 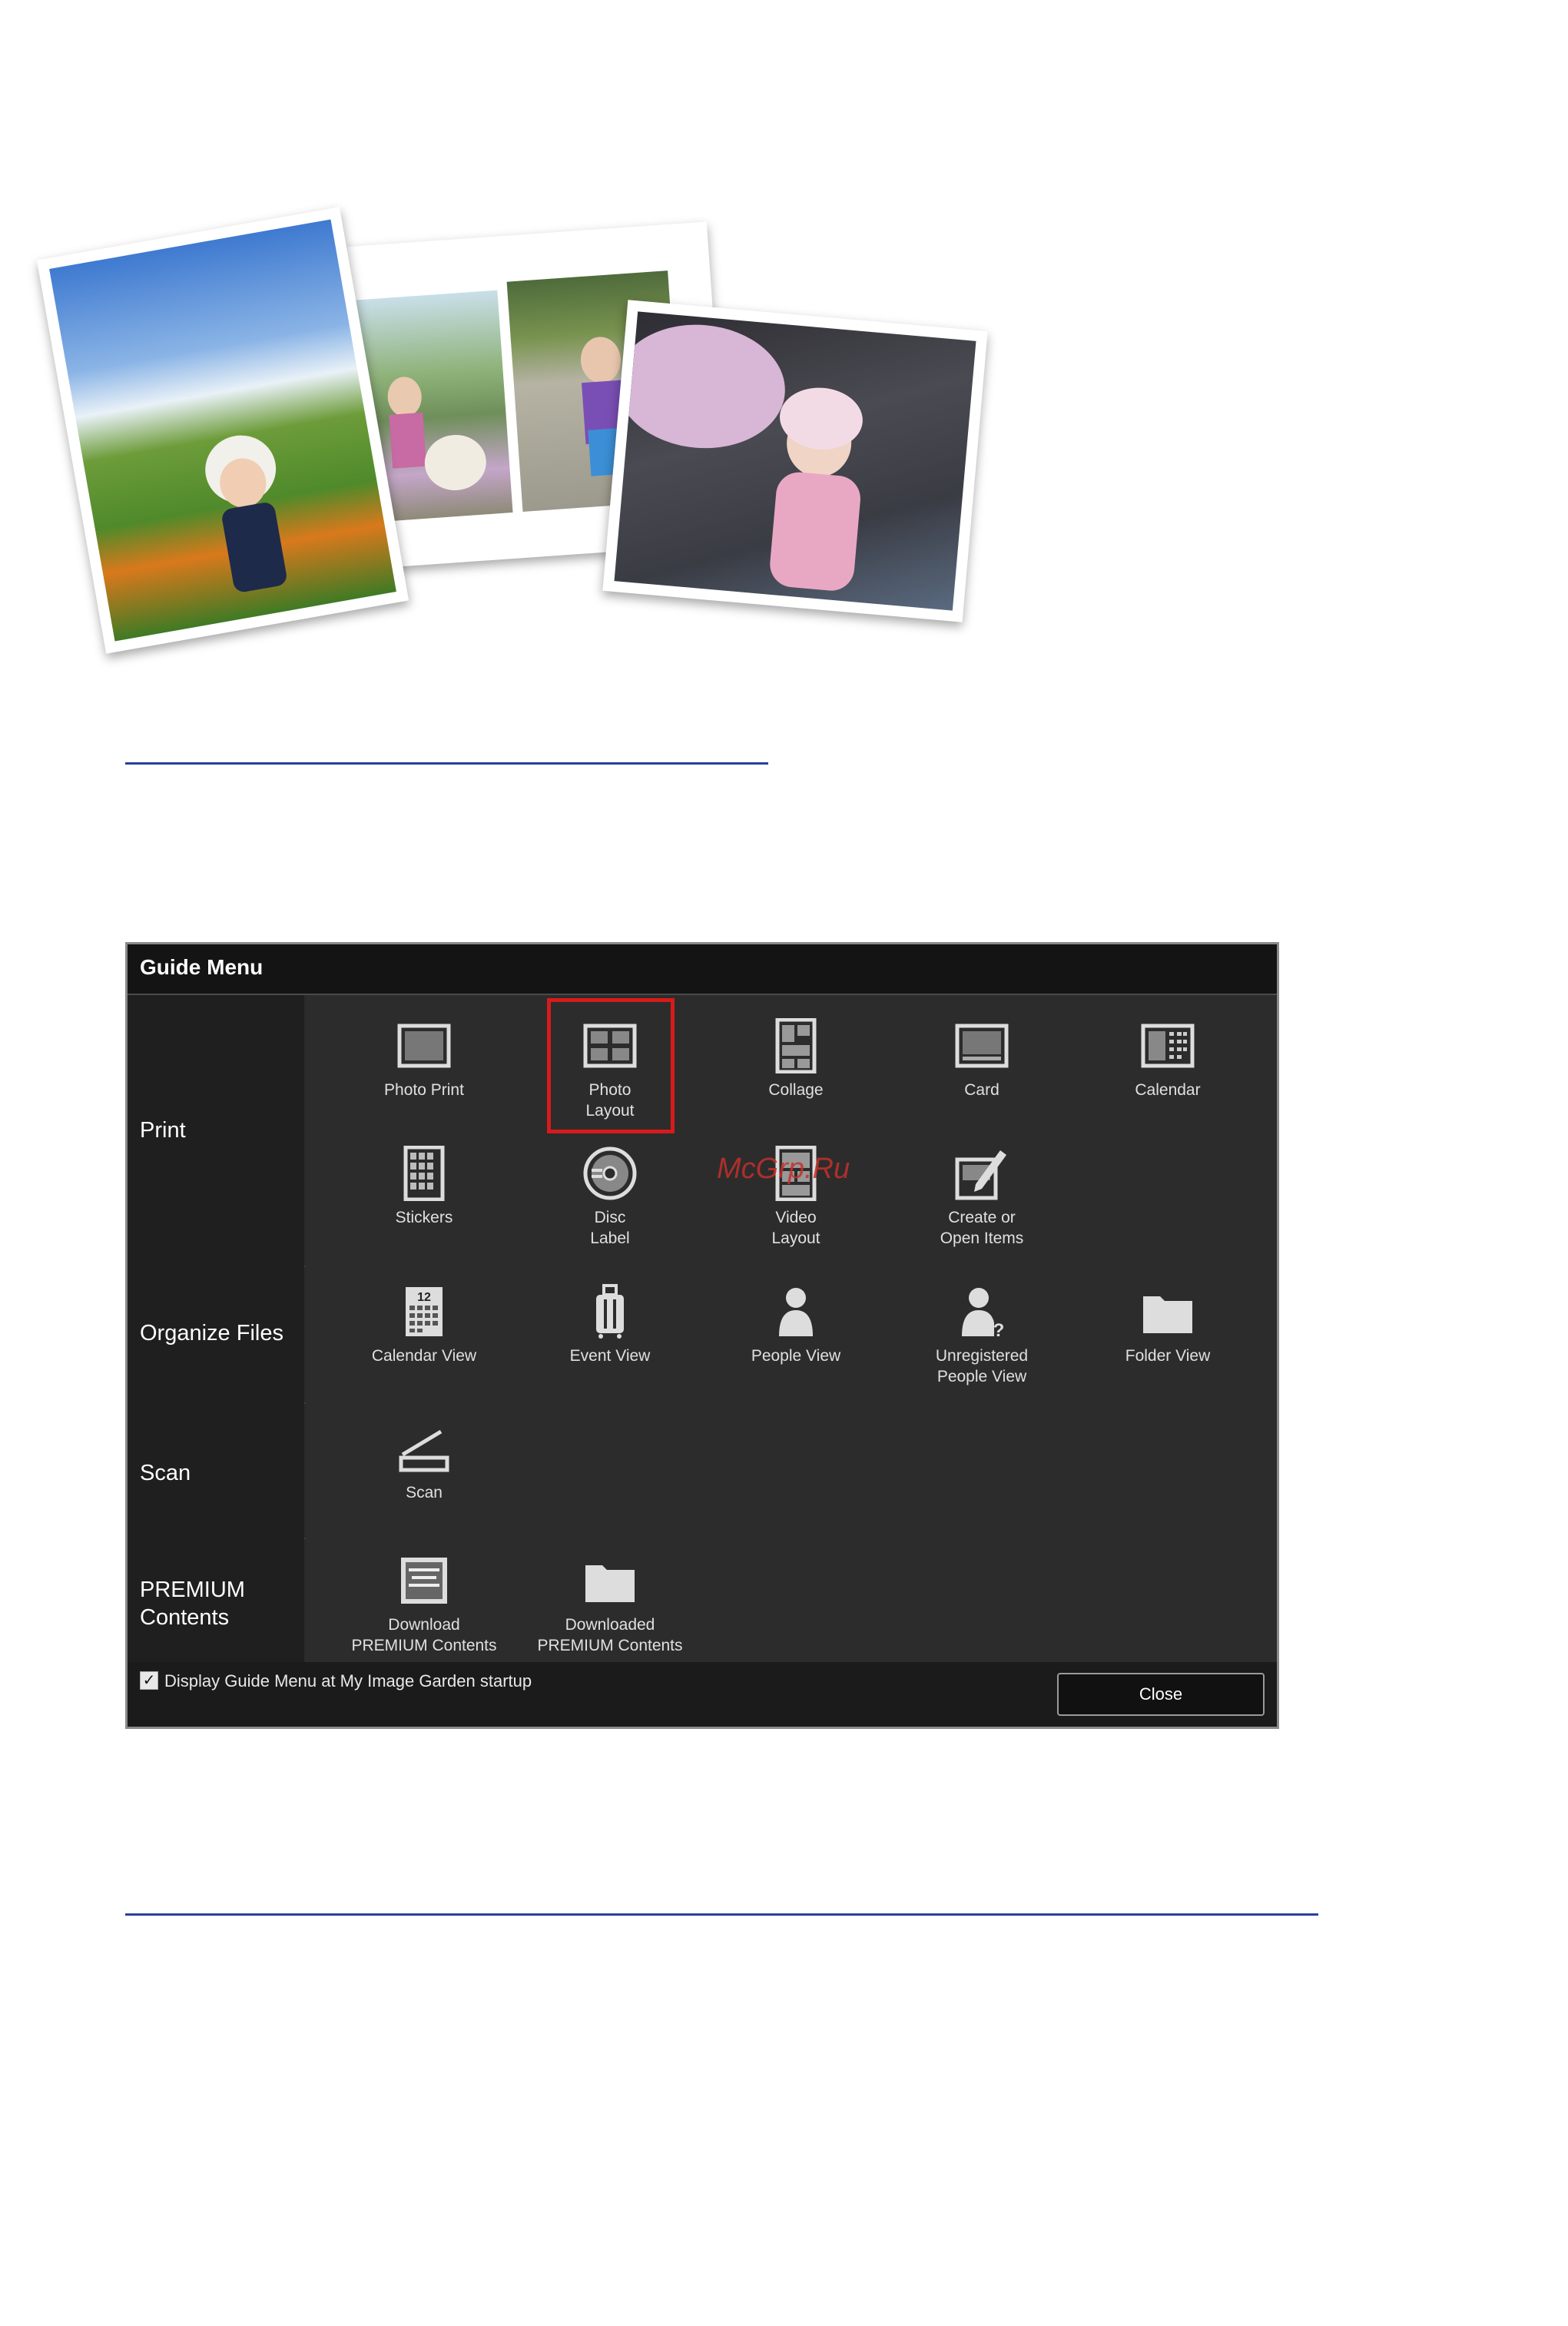 I want to click on scan-button: Scan, so click(x=424, y=1462).